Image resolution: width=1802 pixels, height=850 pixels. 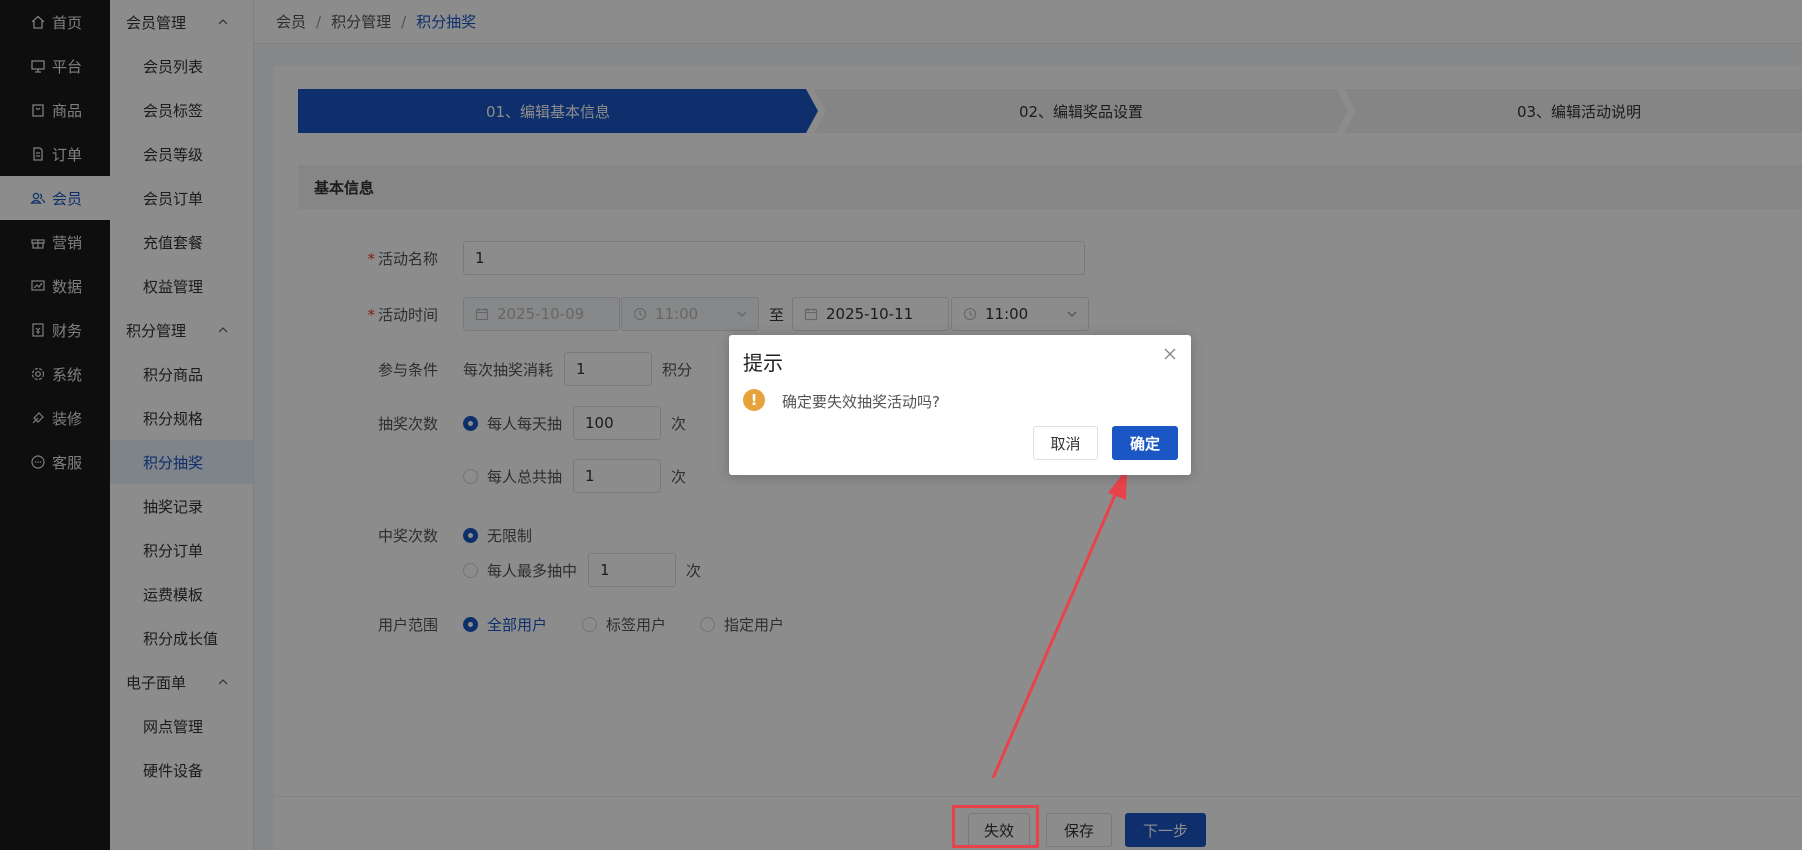 What do you see at coordinates (960, 405) in the screenshot?
I see `confirm-dialog: 提示 ! 确定要失效抽奖活动吗? 取消 确定` at bounding box center [960, 405].